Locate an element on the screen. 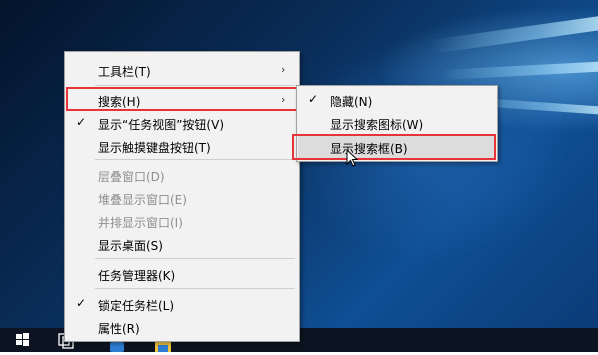 This screenshot has height=355, width=598. menu-item-label: 显示“任务视图”按钮(V) is located at coordinates (161, 125).